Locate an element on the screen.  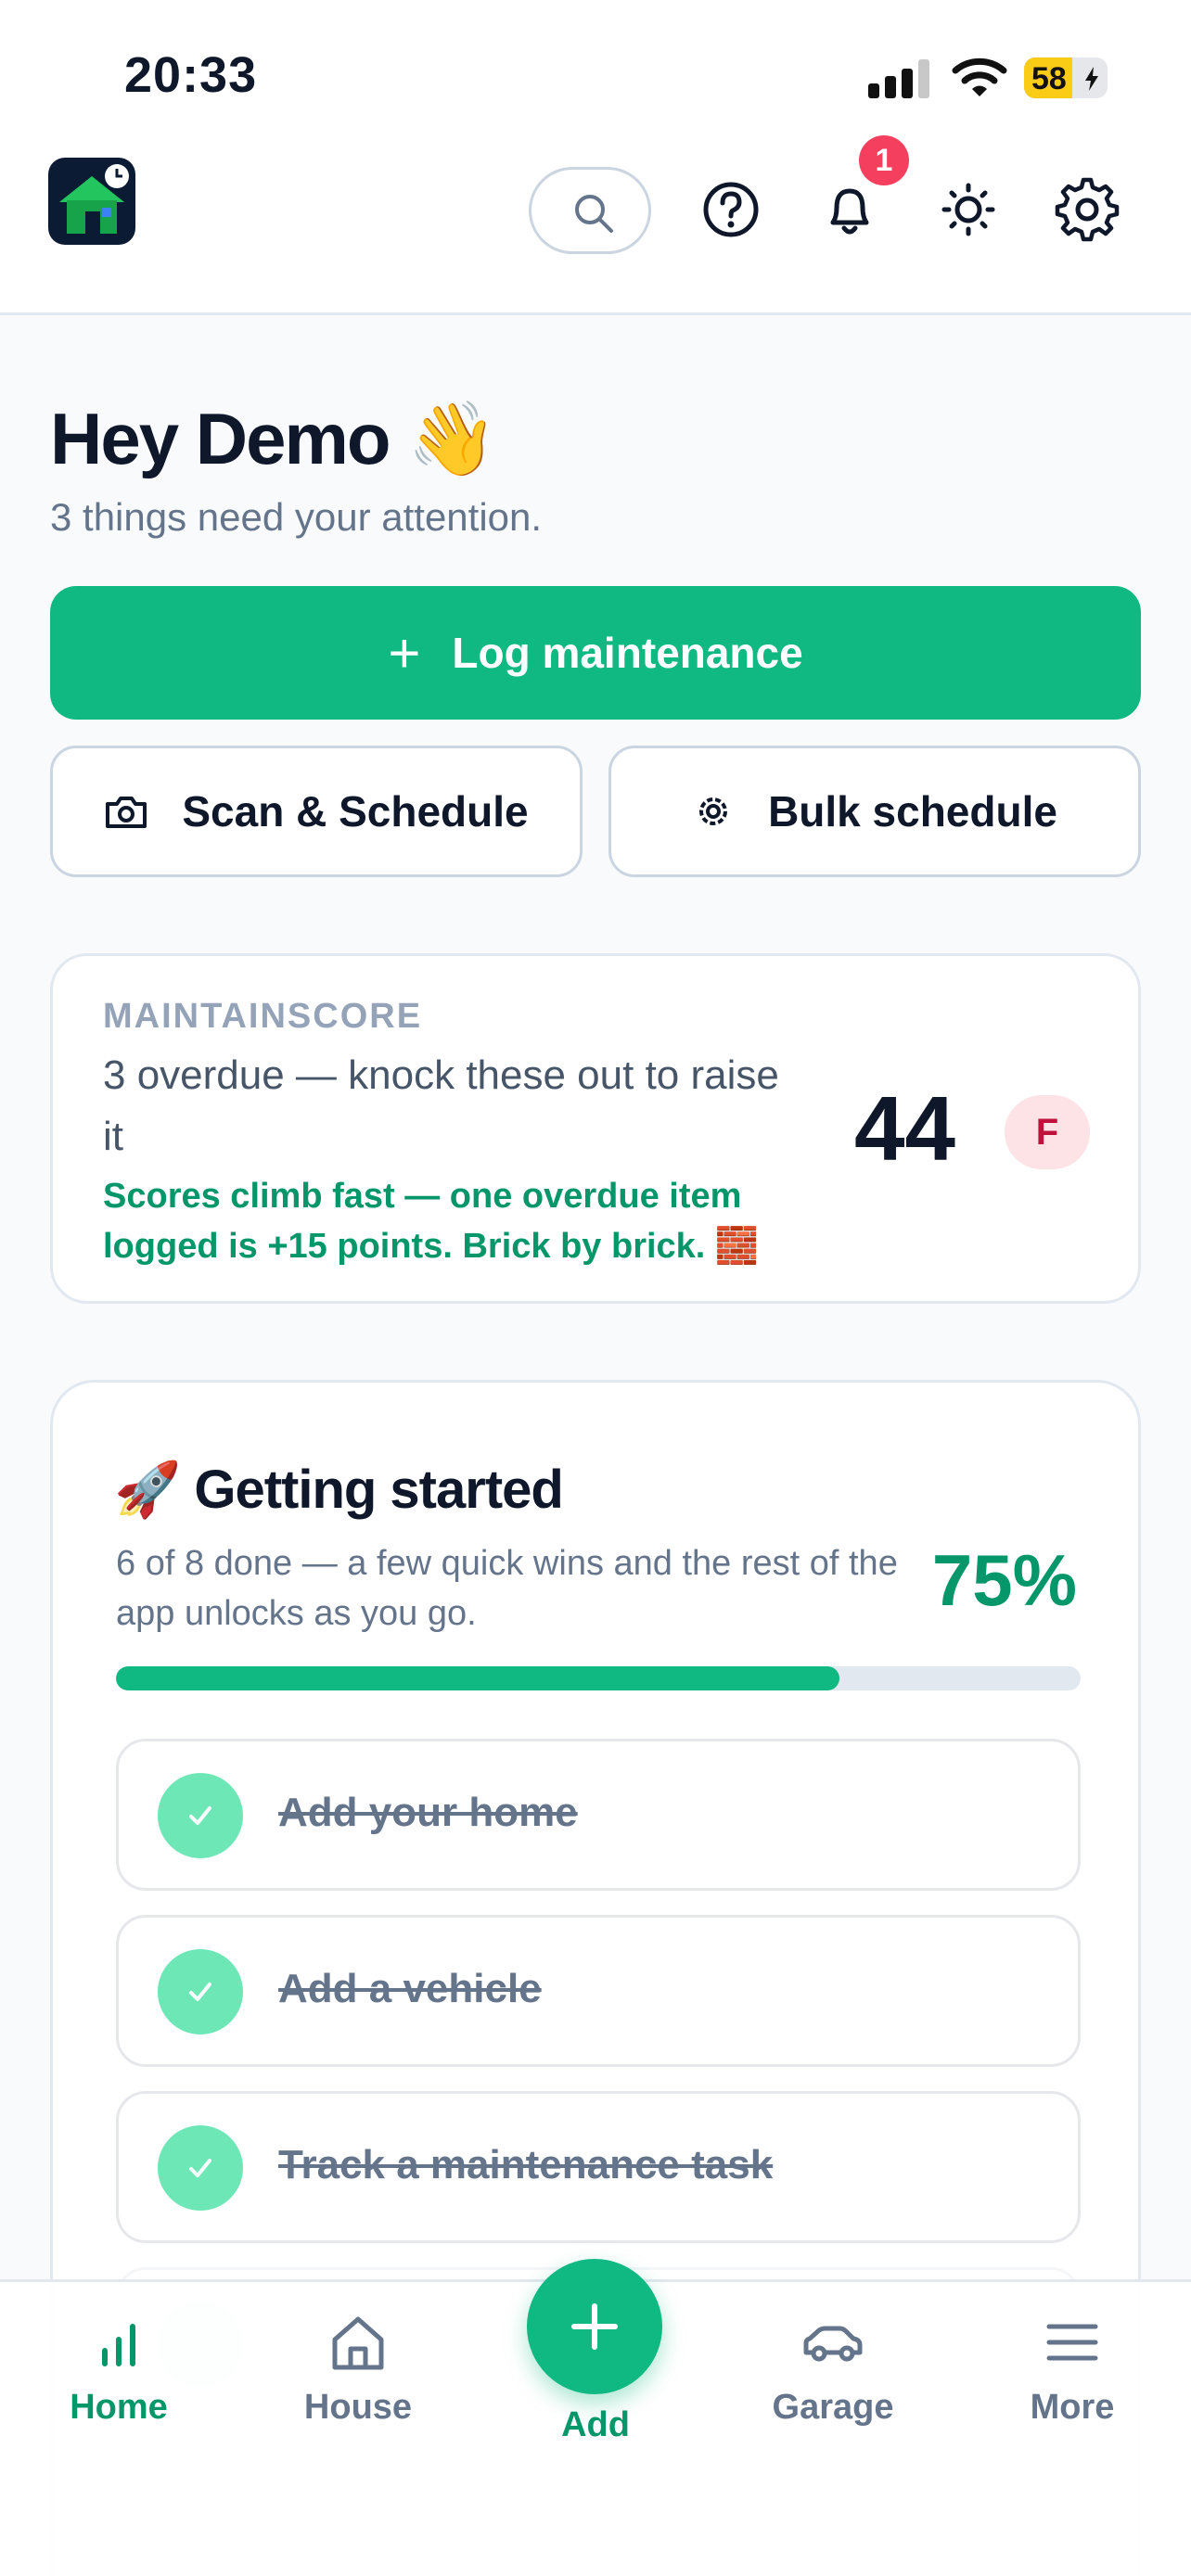
nav-label-more: More is located at coordinates (1073, 2407).